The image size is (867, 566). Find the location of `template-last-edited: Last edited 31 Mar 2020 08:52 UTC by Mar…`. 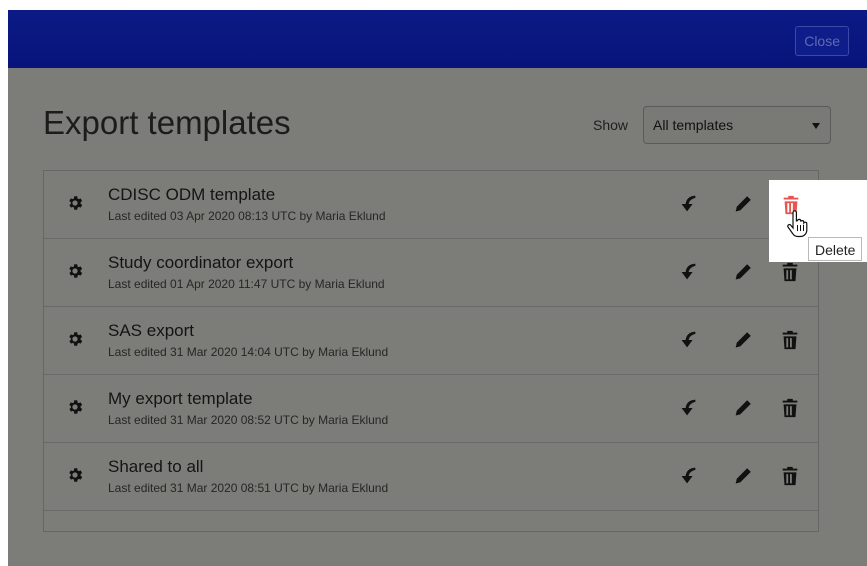

template-last-edited: Last edited 31 Mar 2020 08:52 UTC by Mar… is located at coordinates (248, 420).